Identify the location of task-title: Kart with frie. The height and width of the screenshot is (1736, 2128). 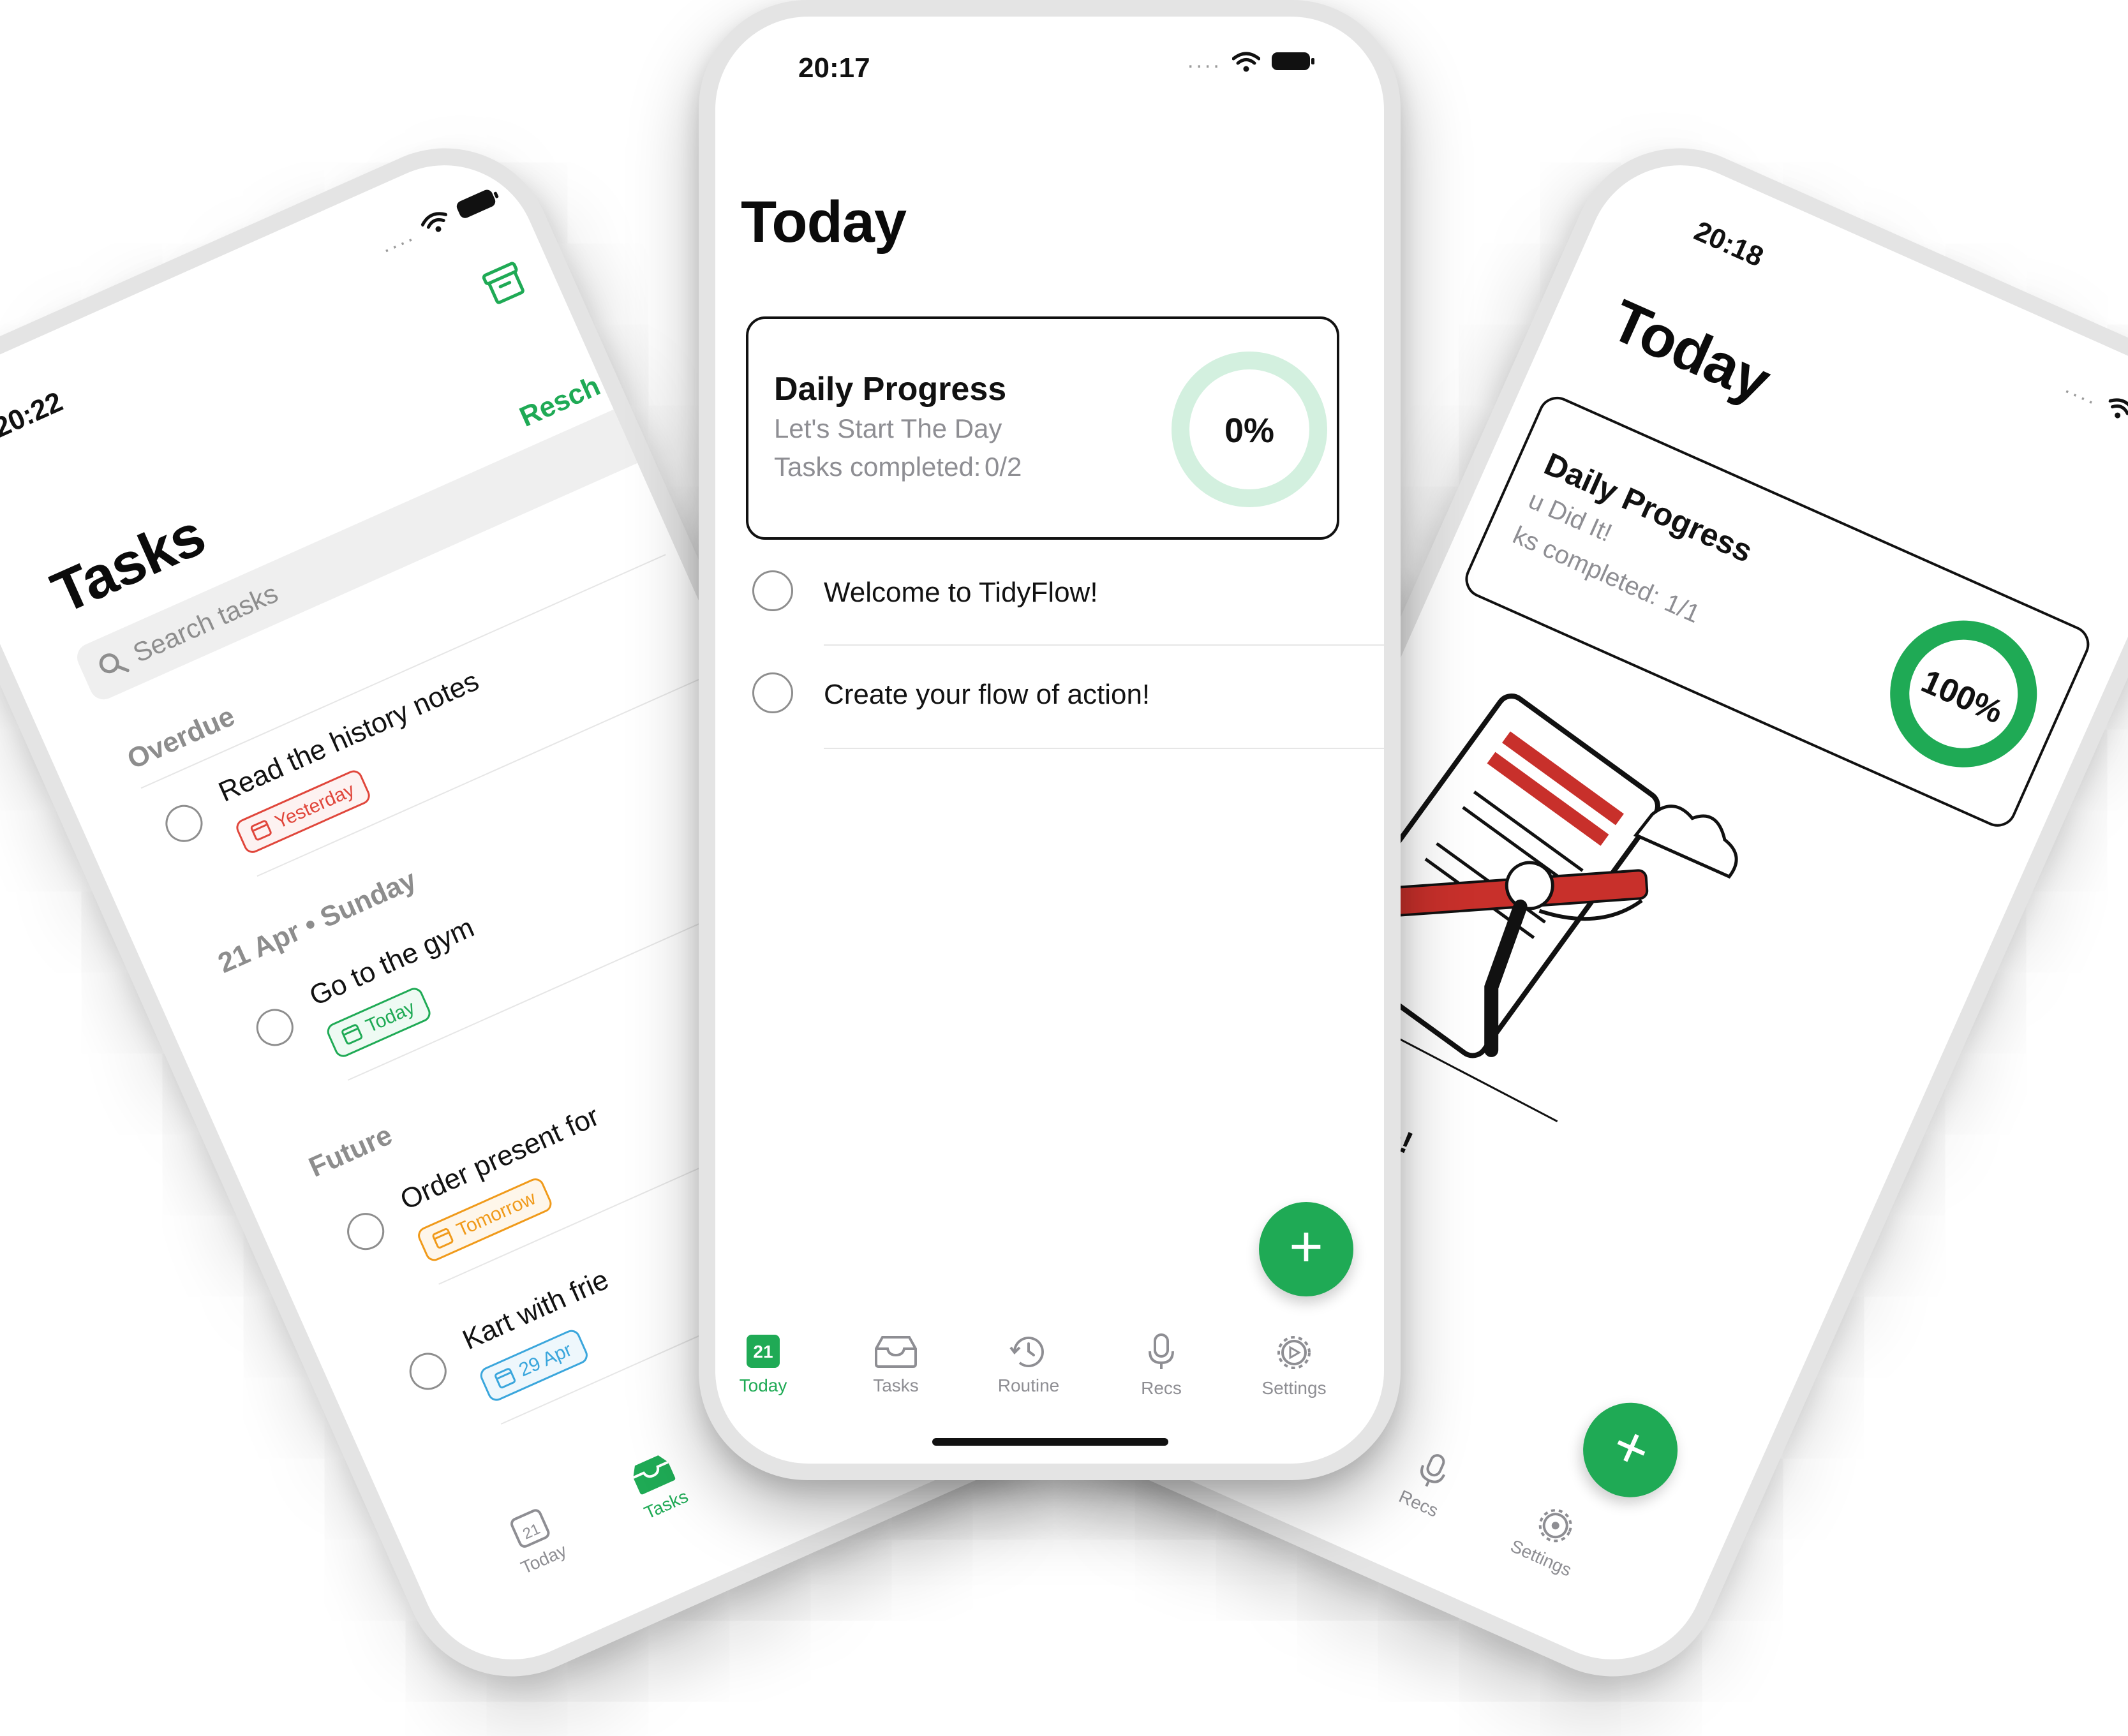
(536, 1310).